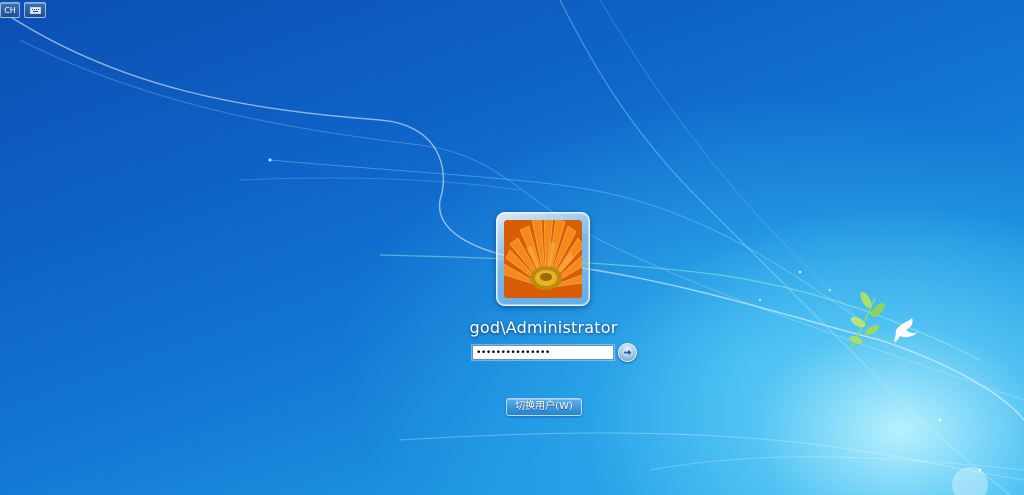 Image resolution: width=1024 pixels, height=495 pixels. I want to click on arrow-right-icon, so click(628, 352).